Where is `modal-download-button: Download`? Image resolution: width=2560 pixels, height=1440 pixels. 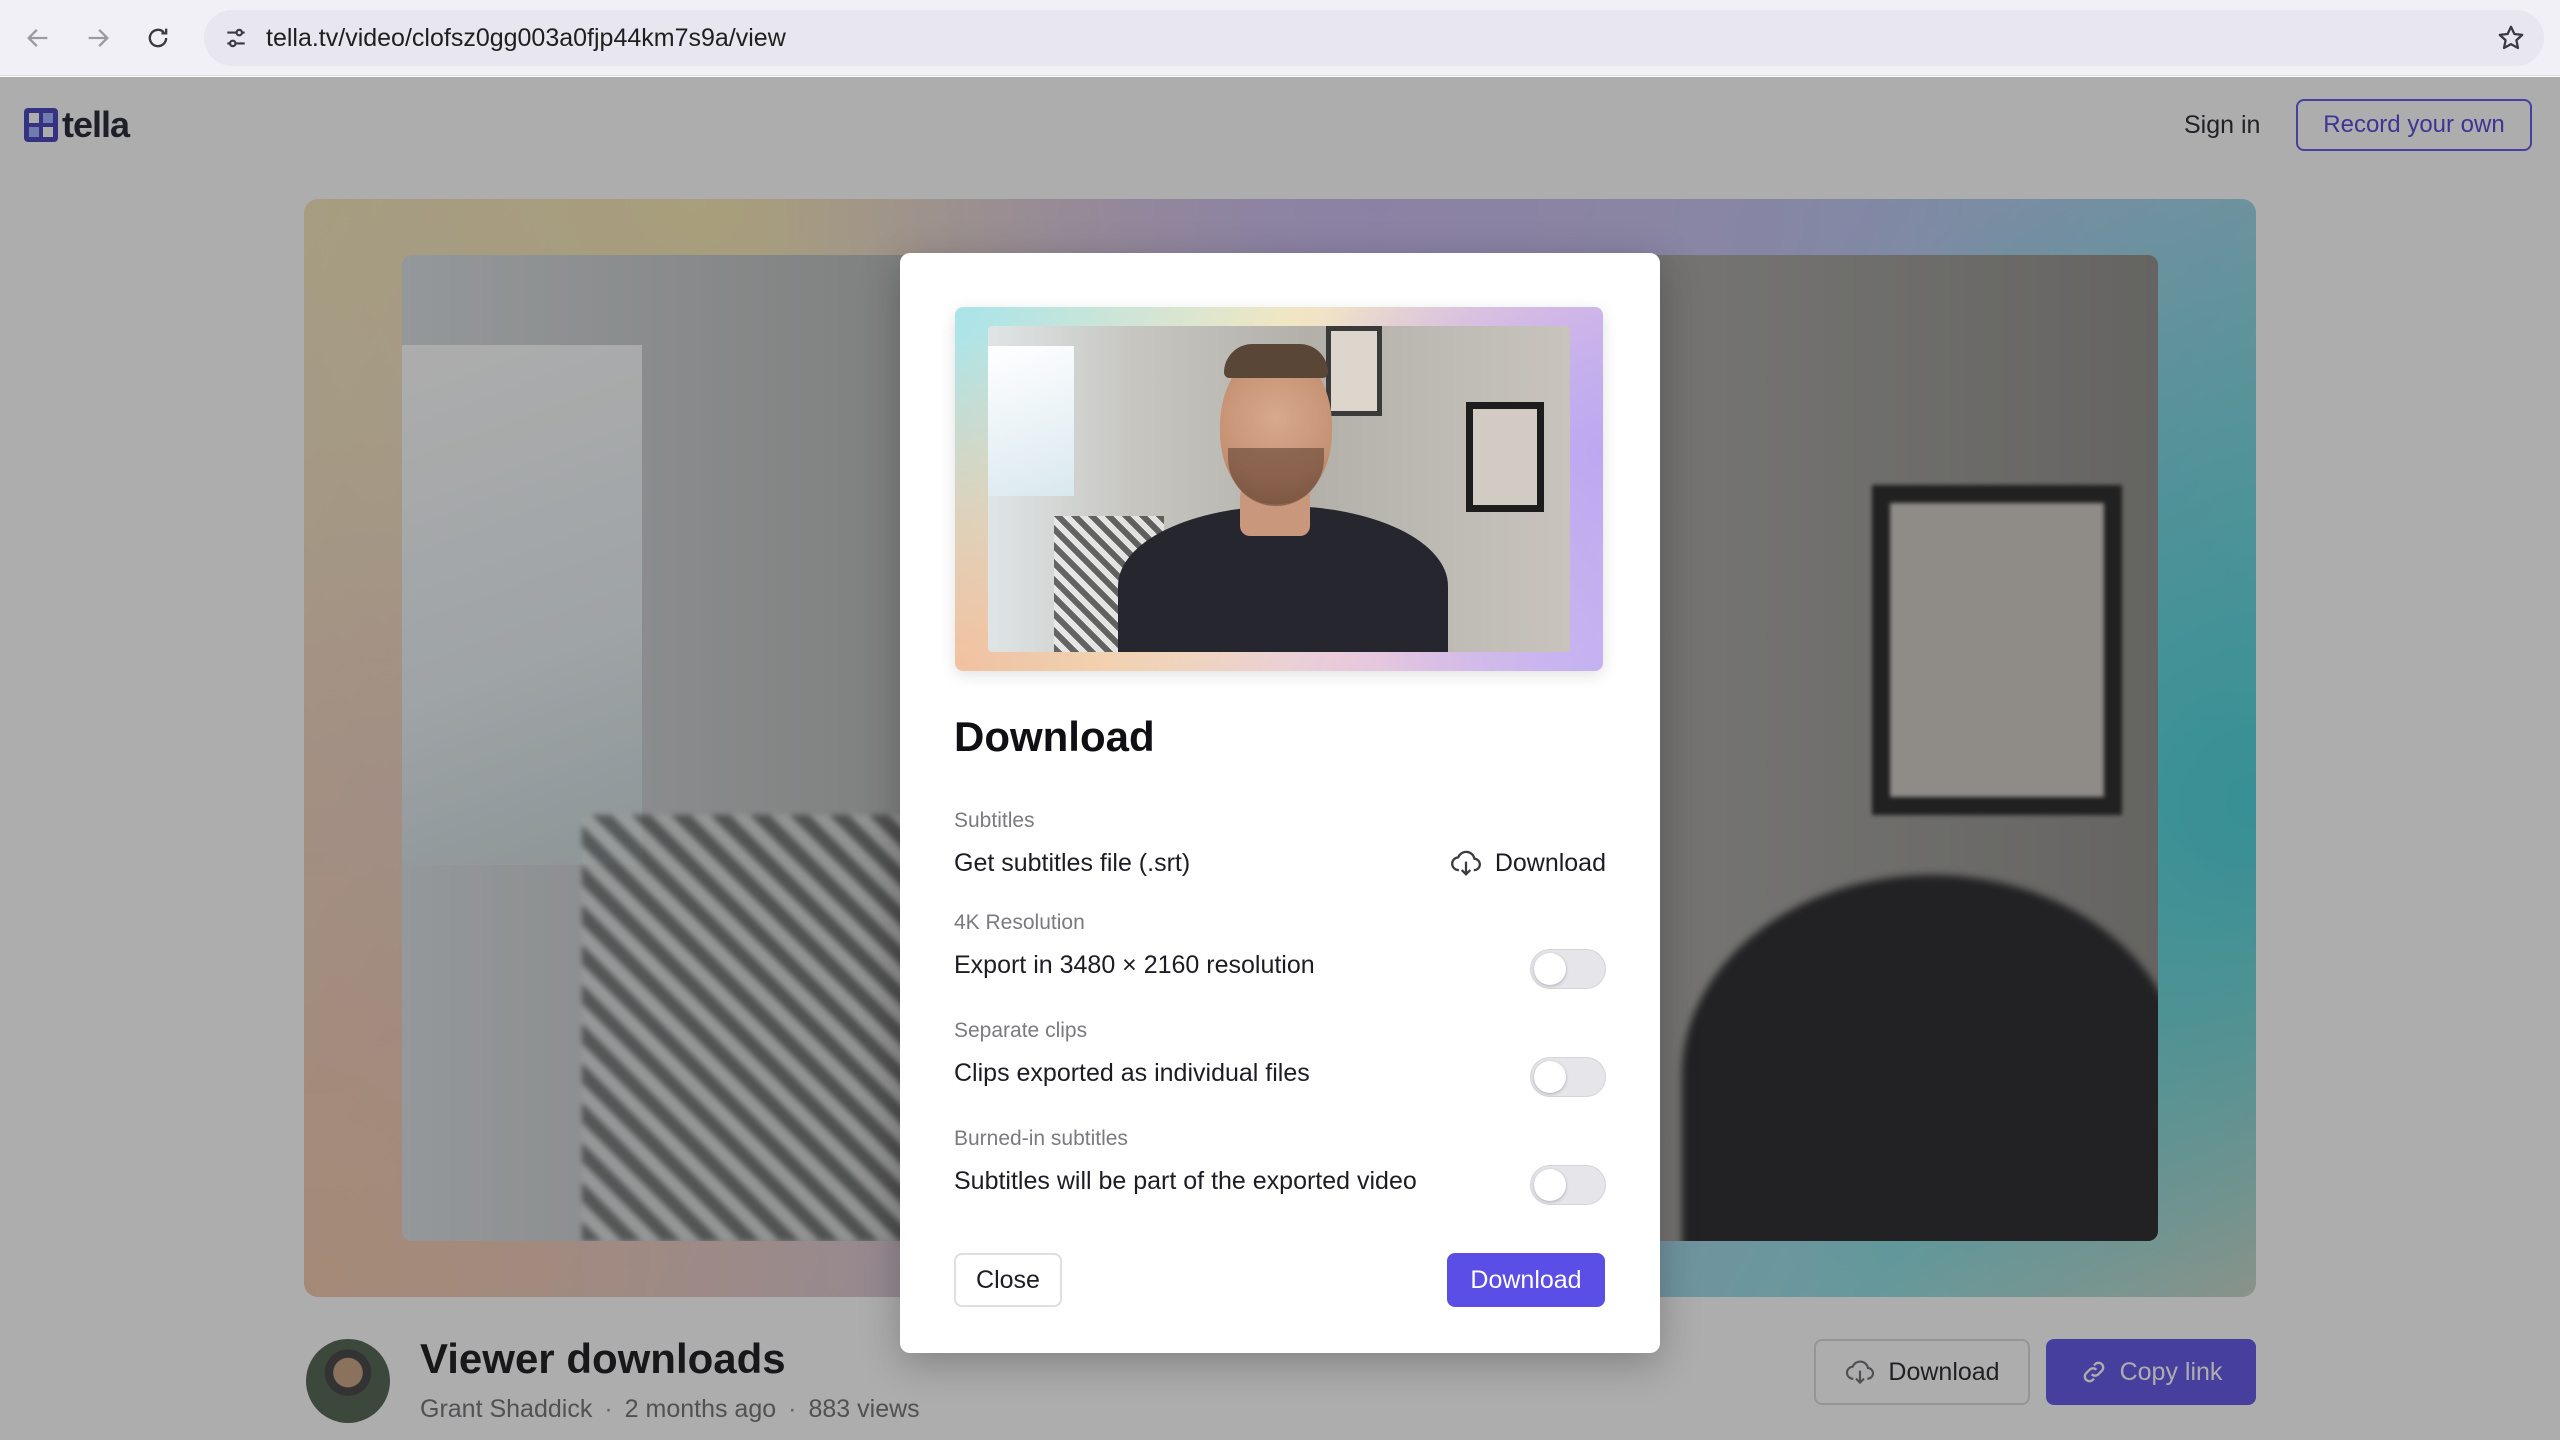 modal-download-button: Download is located at coordinates (1526, 1280).